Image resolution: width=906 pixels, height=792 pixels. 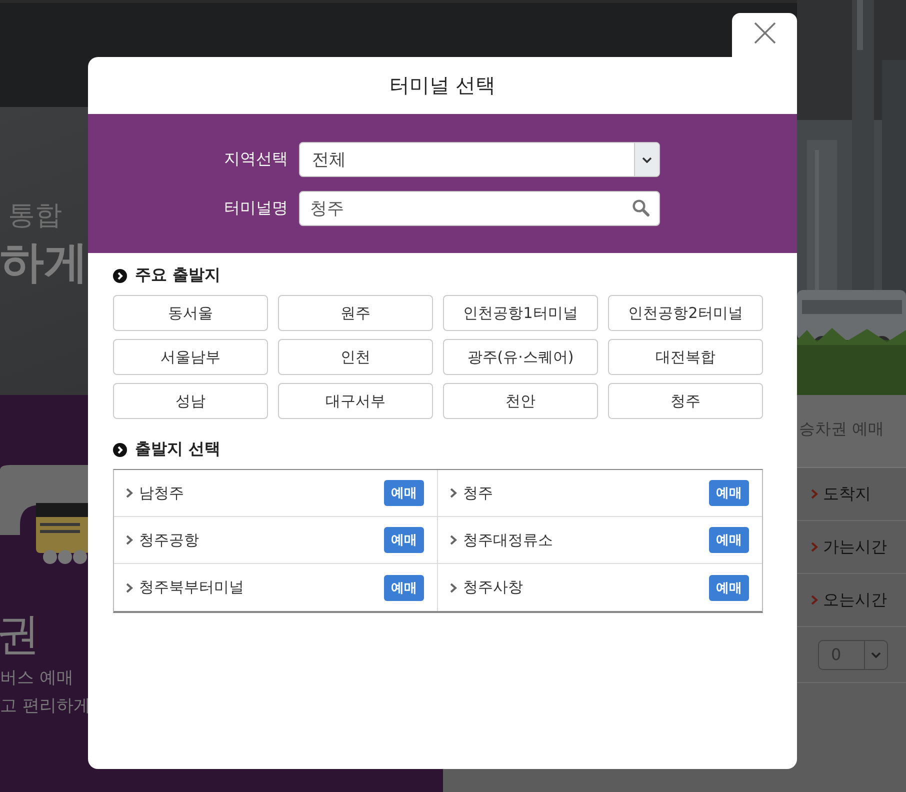 What do you see at coordinates (442, 85) in the screenshot?
I see `modal-title: 터미널 선택` at bounding box center [442, 85].